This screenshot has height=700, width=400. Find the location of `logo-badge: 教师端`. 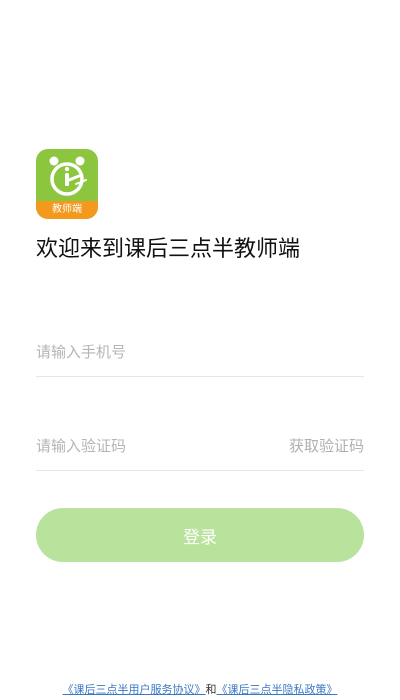

logo-badge: 教师端 is located at coordinates (67, 210).